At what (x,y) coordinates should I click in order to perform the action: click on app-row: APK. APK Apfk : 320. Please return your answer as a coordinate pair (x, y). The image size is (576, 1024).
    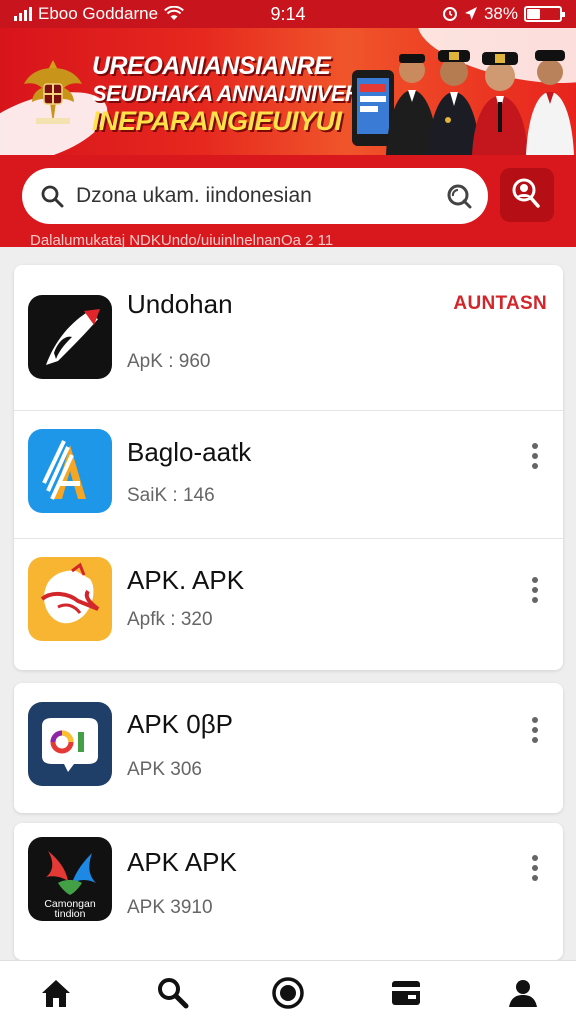
    Looking at the image, I should click on (288, 603).